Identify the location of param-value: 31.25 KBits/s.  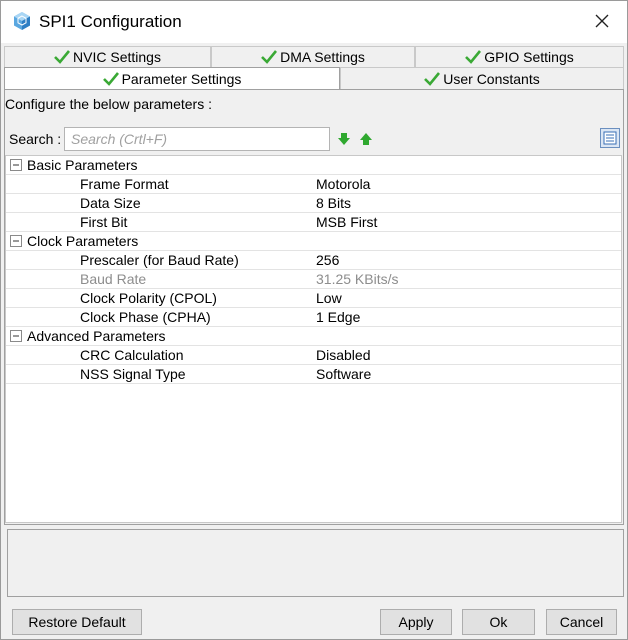
(357, 279).